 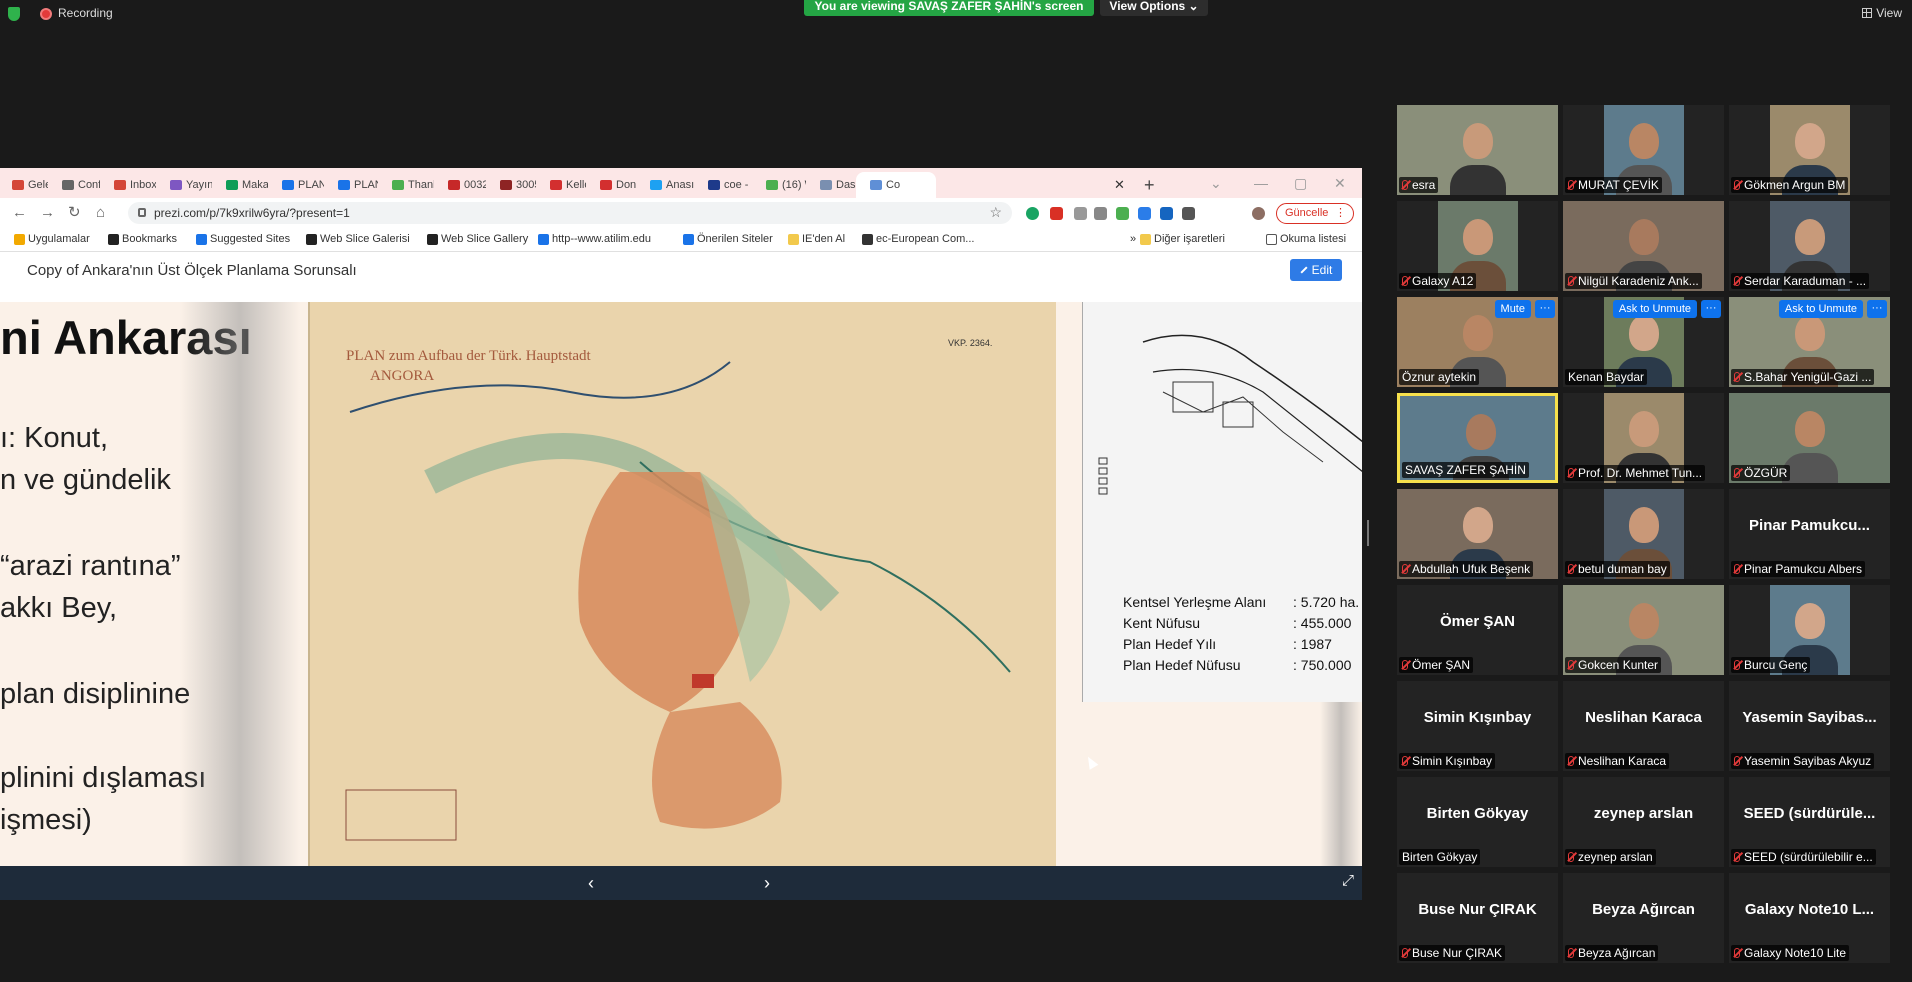 What do you see at coordinates (74, 185) in the screenshot?
I see `browser-tab: Confe` at bounding box center [74, 185].